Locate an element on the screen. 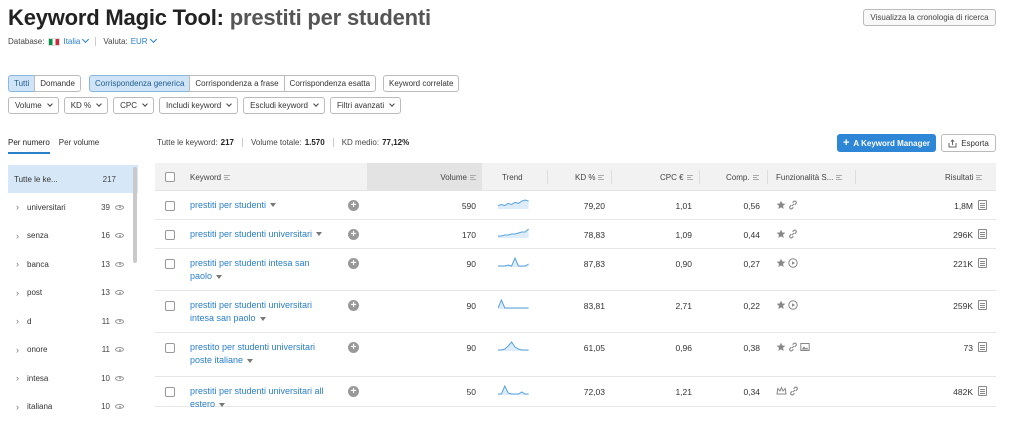  col-cpc: CPC € is located at coordinates (676, 177).